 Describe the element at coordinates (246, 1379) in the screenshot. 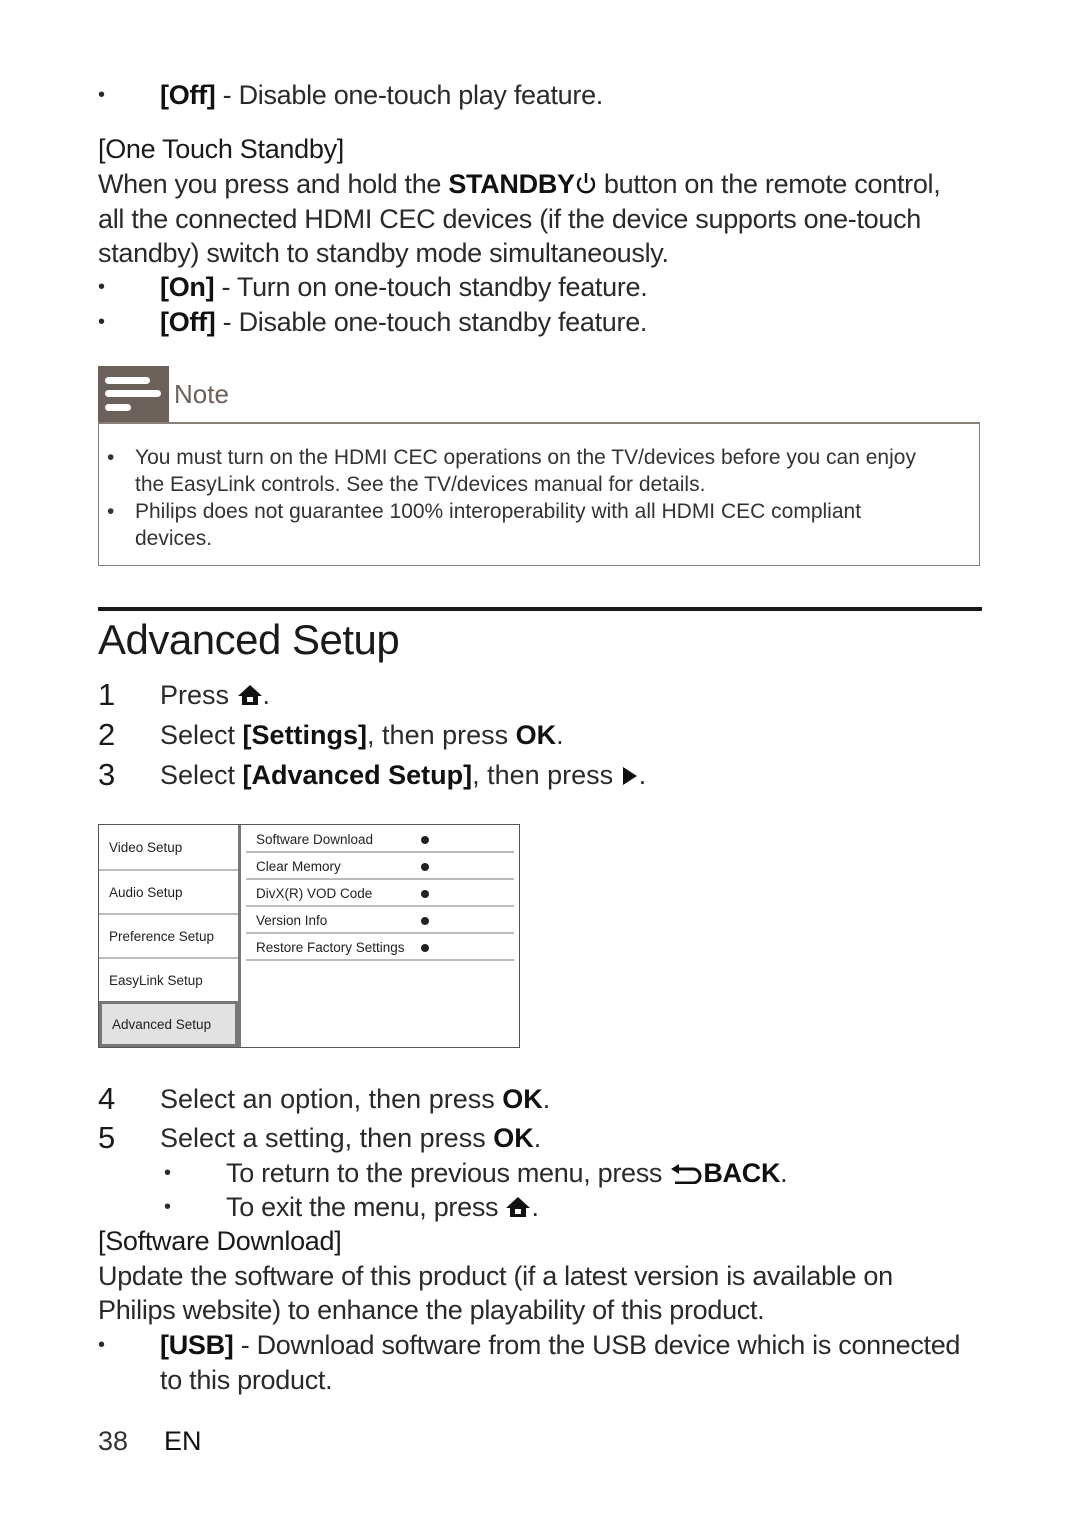

I see `option-text: to this product.` at that location.